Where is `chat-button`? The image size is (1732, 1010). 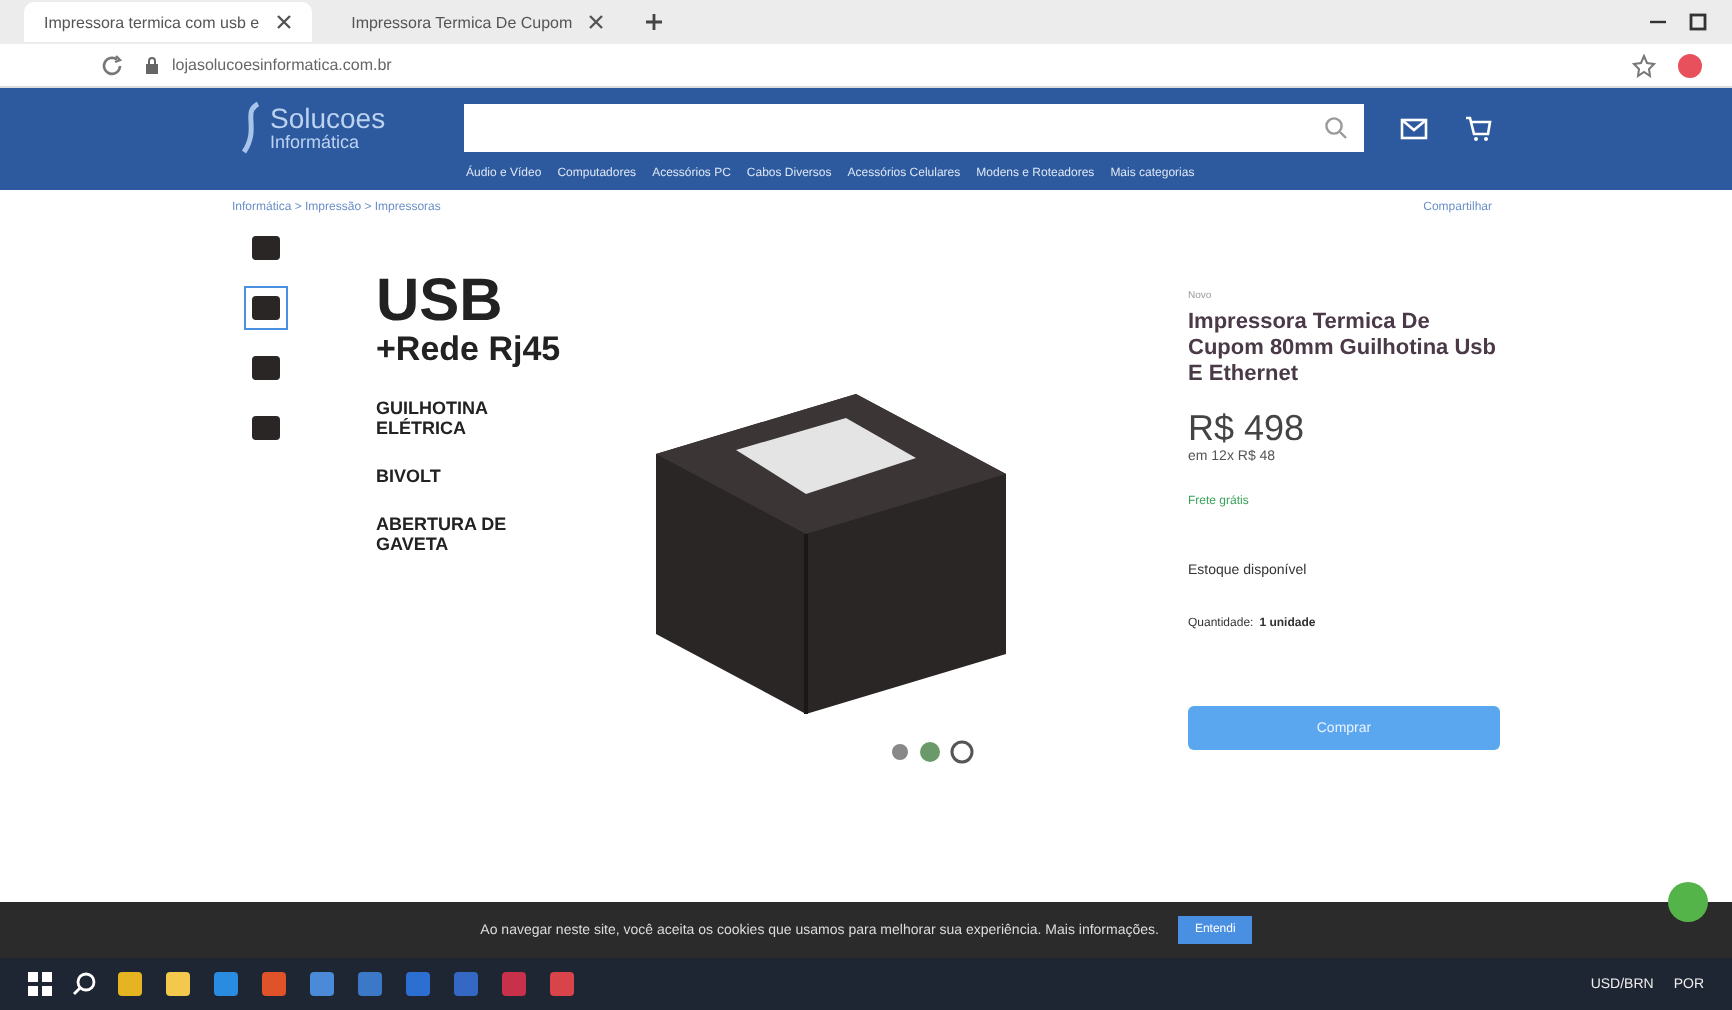
chat-button is located at coordinates (1688, 902).